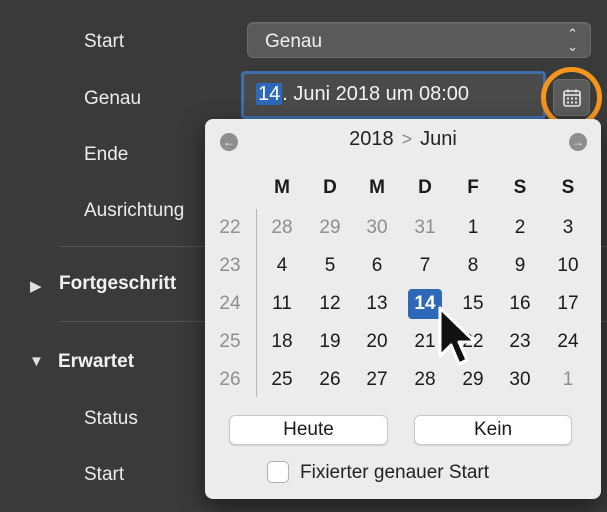 This screenshot has height=512, width=607. I want to click on weekday-header: MDMDFSS, so click(403, 189).